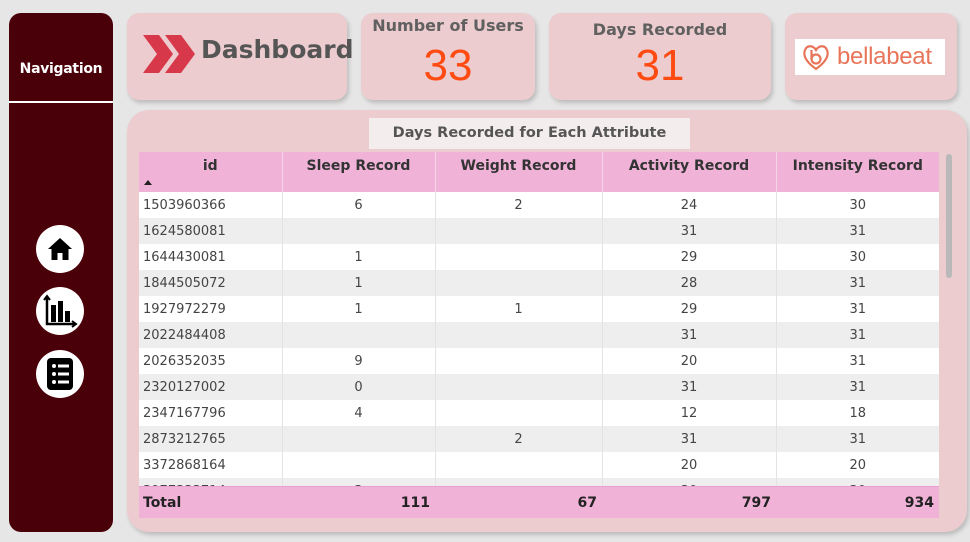 This screenshot has width=970, height=542. What do you see at coordinates (162, 503) in the screenshot?
I see `total-label: Total` at bounding box center [162, 503].